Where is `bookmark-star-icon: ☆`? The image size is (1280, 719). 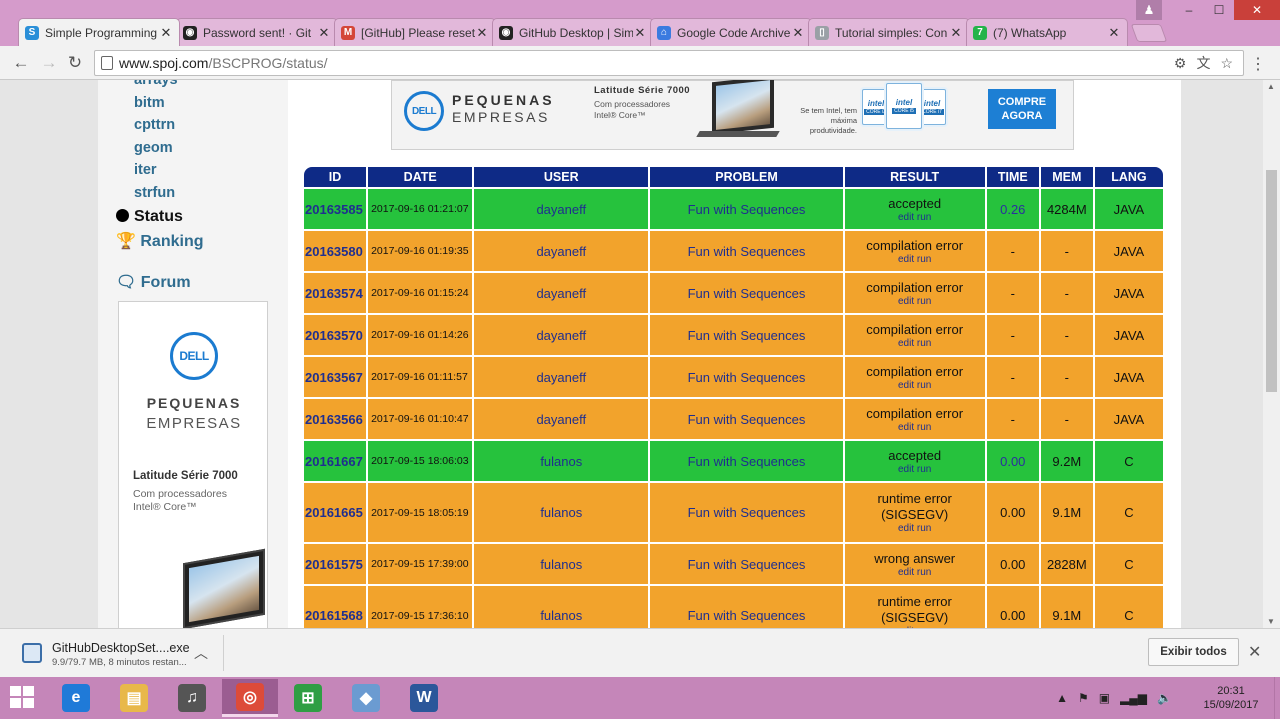
bookmark-star-icon: ☆ is located at coordinates (1226, 63).